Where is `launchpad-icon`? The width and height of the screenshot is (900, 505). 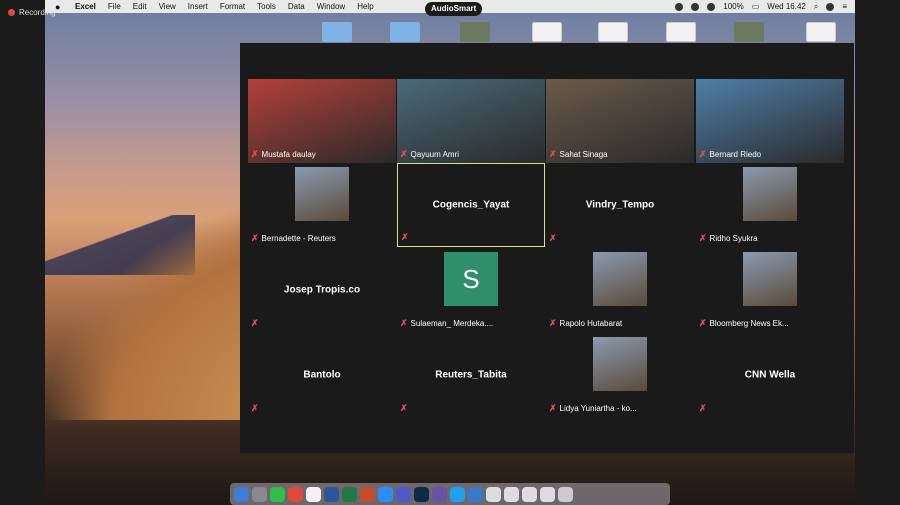
launchpad-icon is located at coordinates (259, 494).